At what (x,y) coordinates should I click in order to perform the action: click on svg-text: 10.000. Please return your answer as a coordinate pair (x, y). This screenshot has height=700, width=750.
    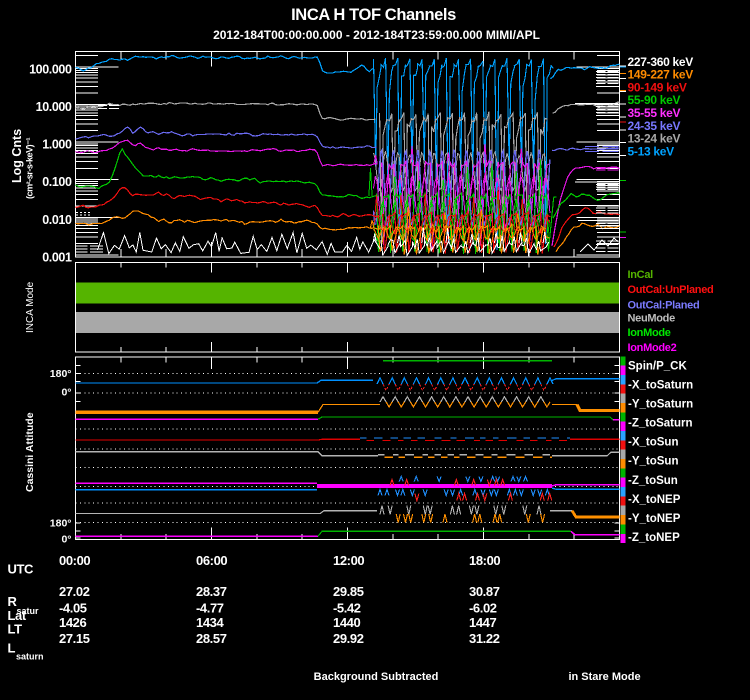
    Looking at the image, I should click on (54, 107).